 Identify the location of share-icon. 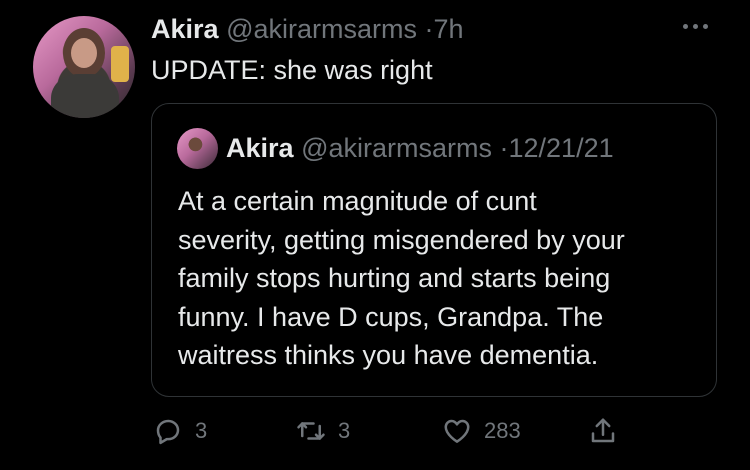
(603, 430).